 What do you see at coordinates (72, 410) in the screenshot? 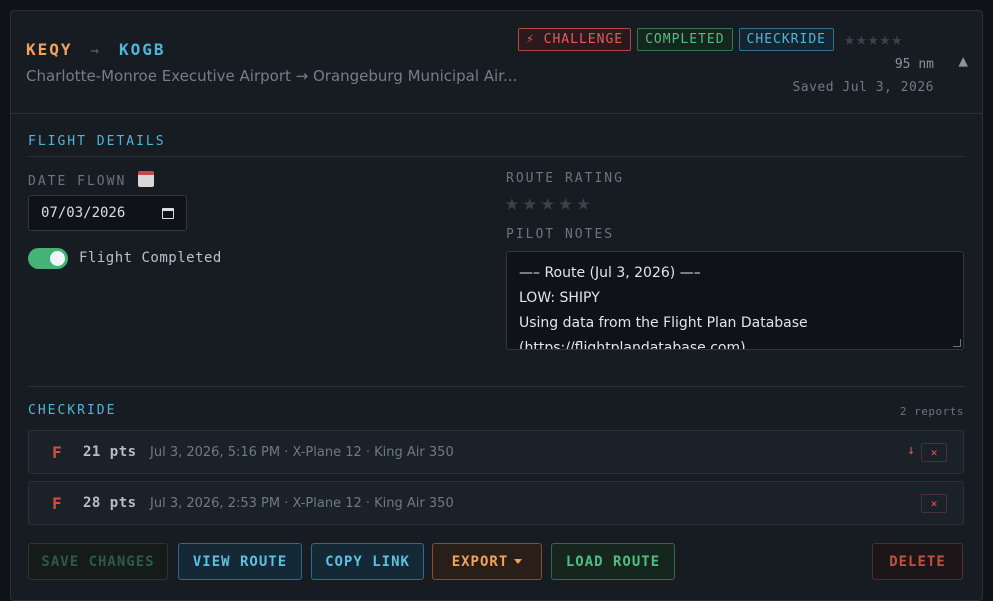
I see `checkride-title: CHECKRIDE` at bounding box center [72, 410].